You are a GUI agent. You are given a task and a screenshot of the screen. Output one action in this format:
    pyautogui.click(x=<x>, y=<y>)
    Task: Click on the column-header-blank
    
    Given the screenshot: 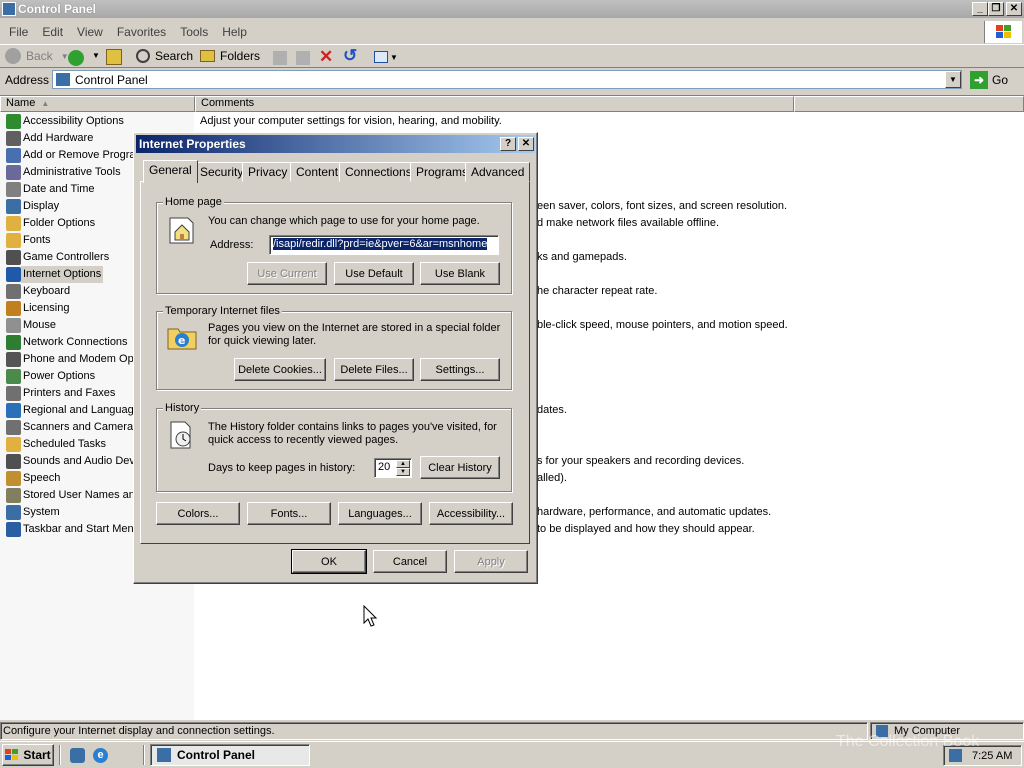 What is the action you would take?
    pyautogui.click(x=909, y=104)
    